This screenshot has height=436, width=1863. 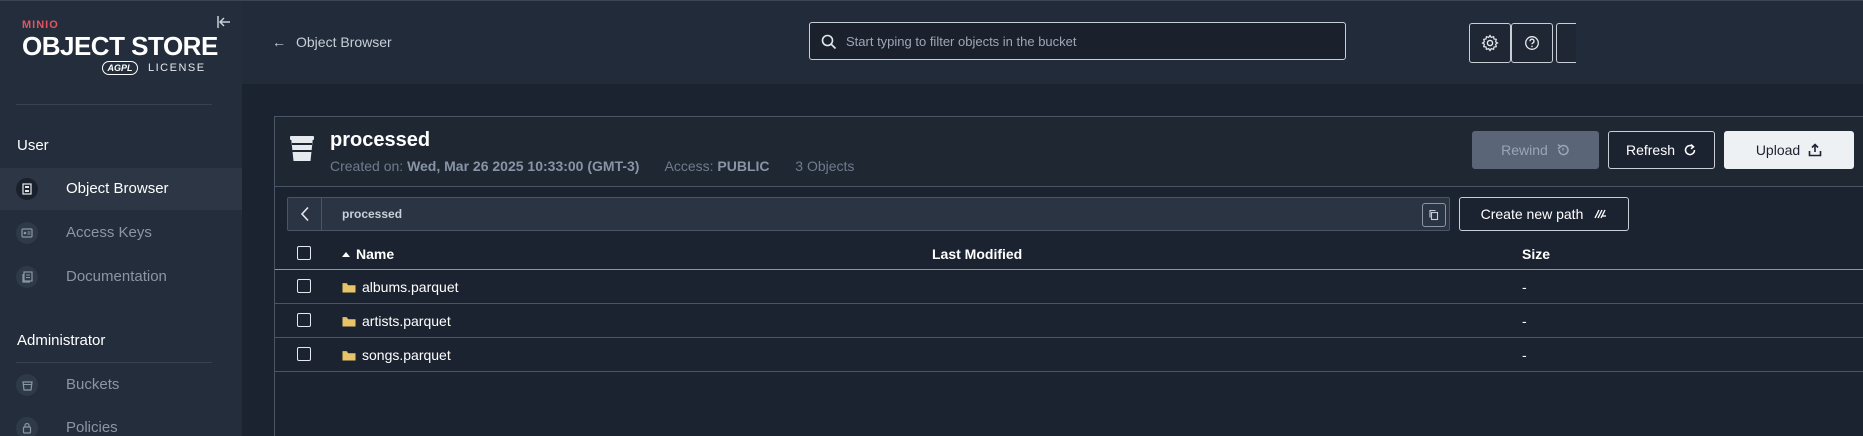 What do you see at coordinates (302, 148) in the screenshot?
I see `bucket-icon` at bounding box center [302, 148].